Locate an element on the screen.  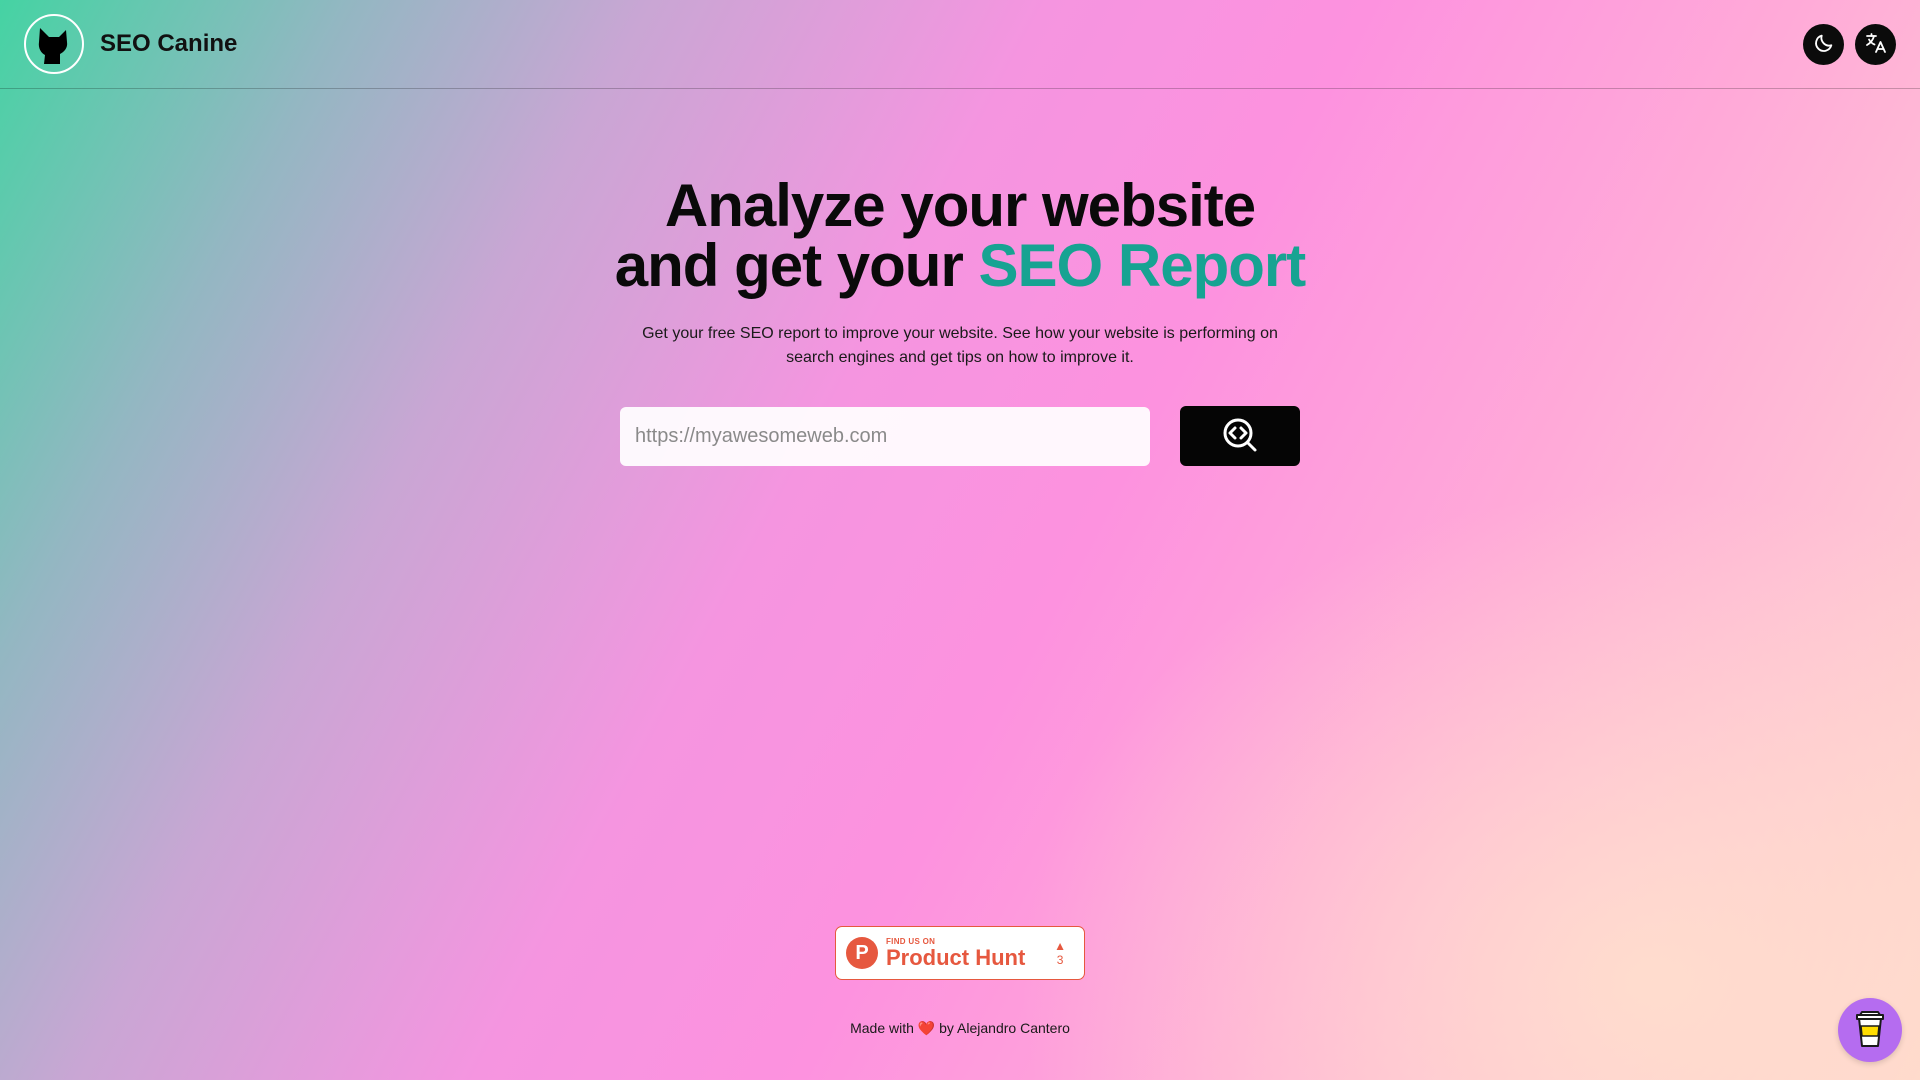
title-line-2-prefix: and get your is located at coordinates (796, 265).